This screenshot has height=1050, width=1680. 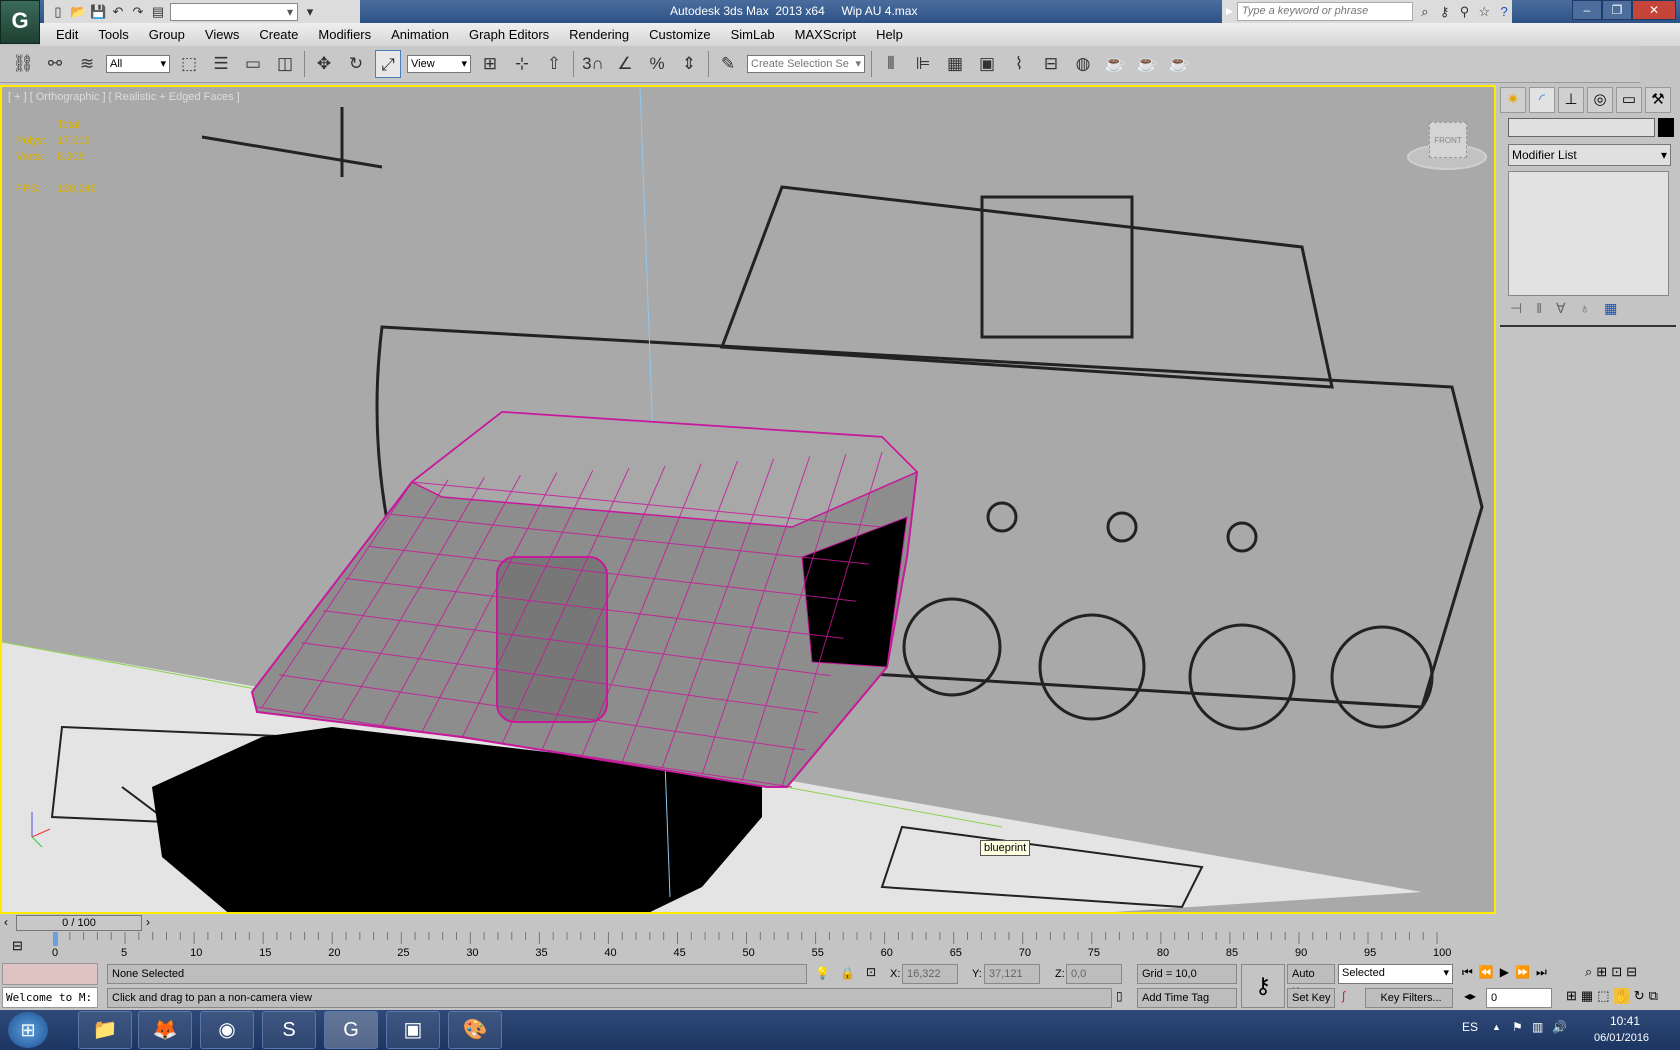 I want to click on skype-taskbar-icon: S, so click(x=289, y=1030).